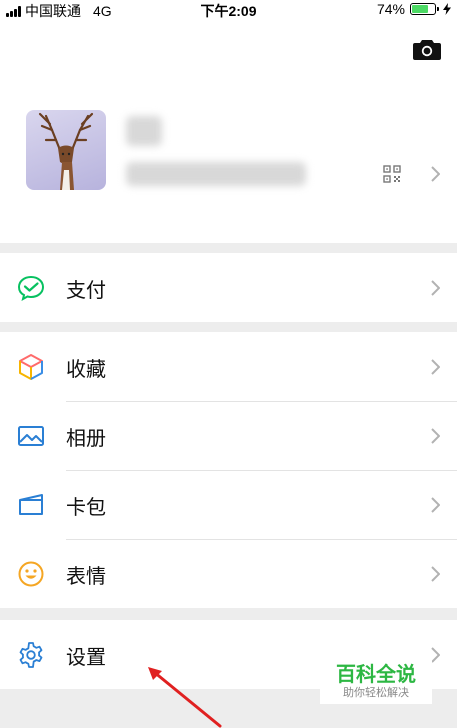 The height and width of the screenshot is (728, 457). What do you see at coordinates (31, 288) in the screenshot?
I see `pay-icon` at bounding box center [31, 288].